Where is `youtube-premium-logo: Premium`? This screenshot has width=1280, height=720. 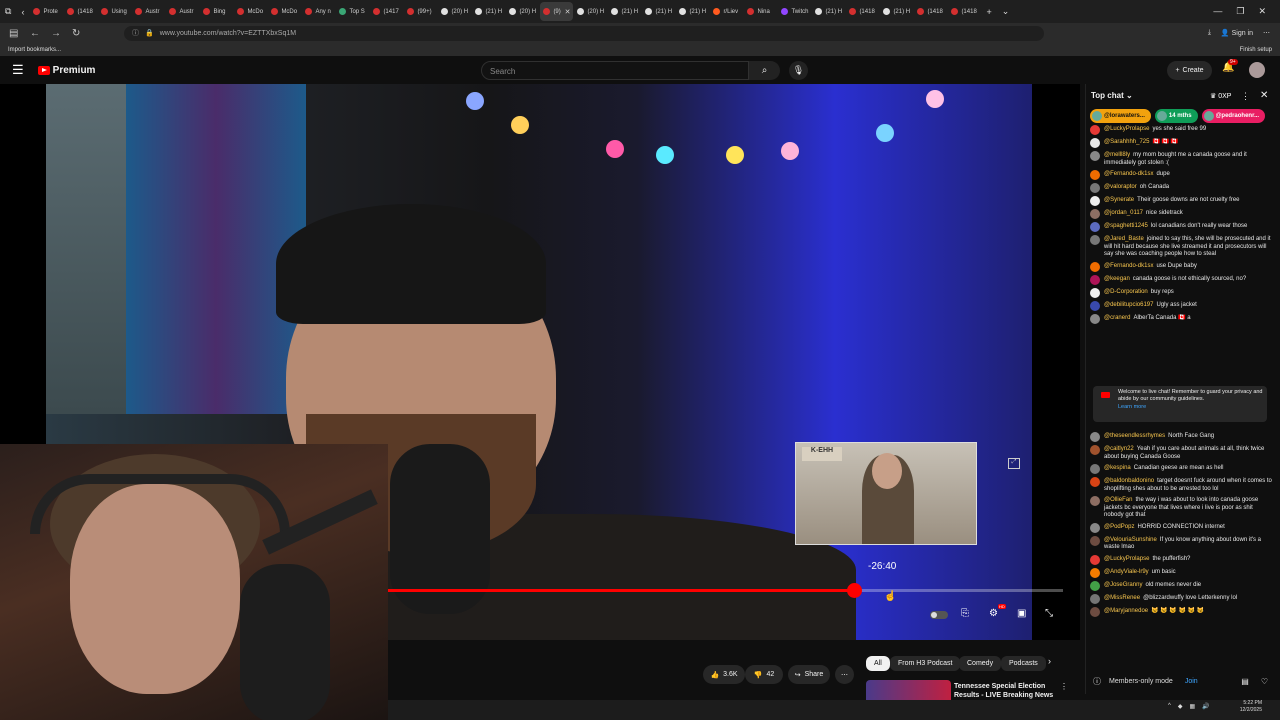
youtube-premium-logo: Premium is located at coordinates (66, 70).